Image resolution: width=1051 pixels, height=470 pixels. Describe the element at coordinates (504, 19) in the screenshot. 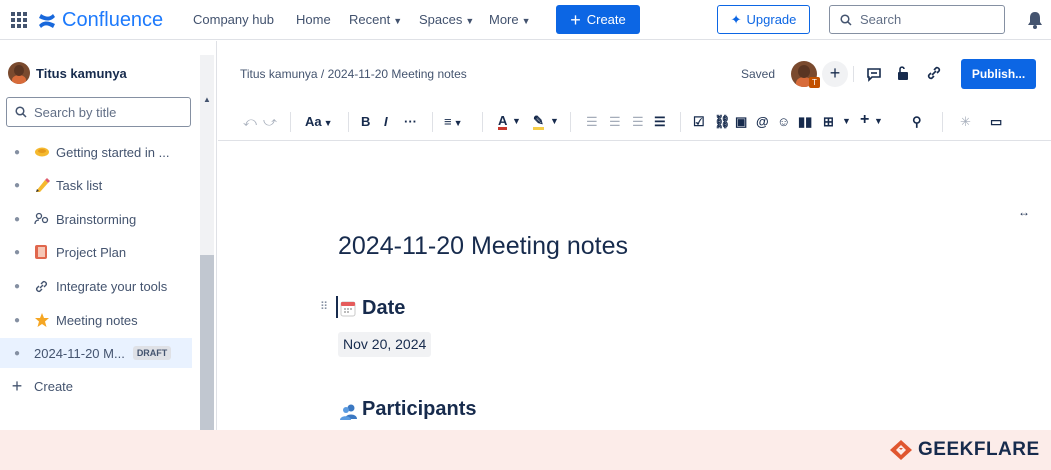

I see `nav-more-label: More` at that location.